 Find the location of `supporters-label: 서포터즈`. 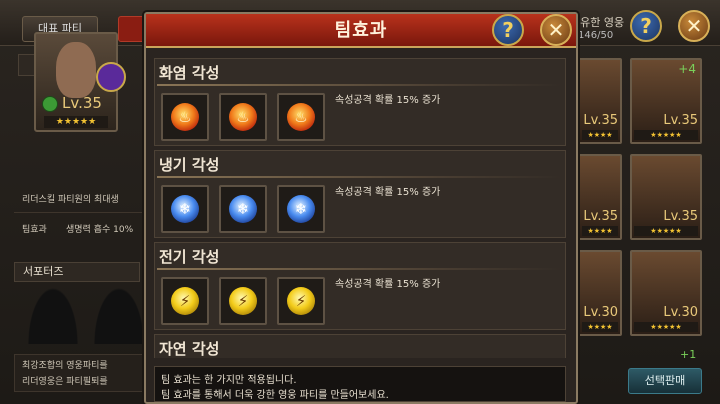

supporters-label: 서포터즈 is located at coordinates (77, 272).